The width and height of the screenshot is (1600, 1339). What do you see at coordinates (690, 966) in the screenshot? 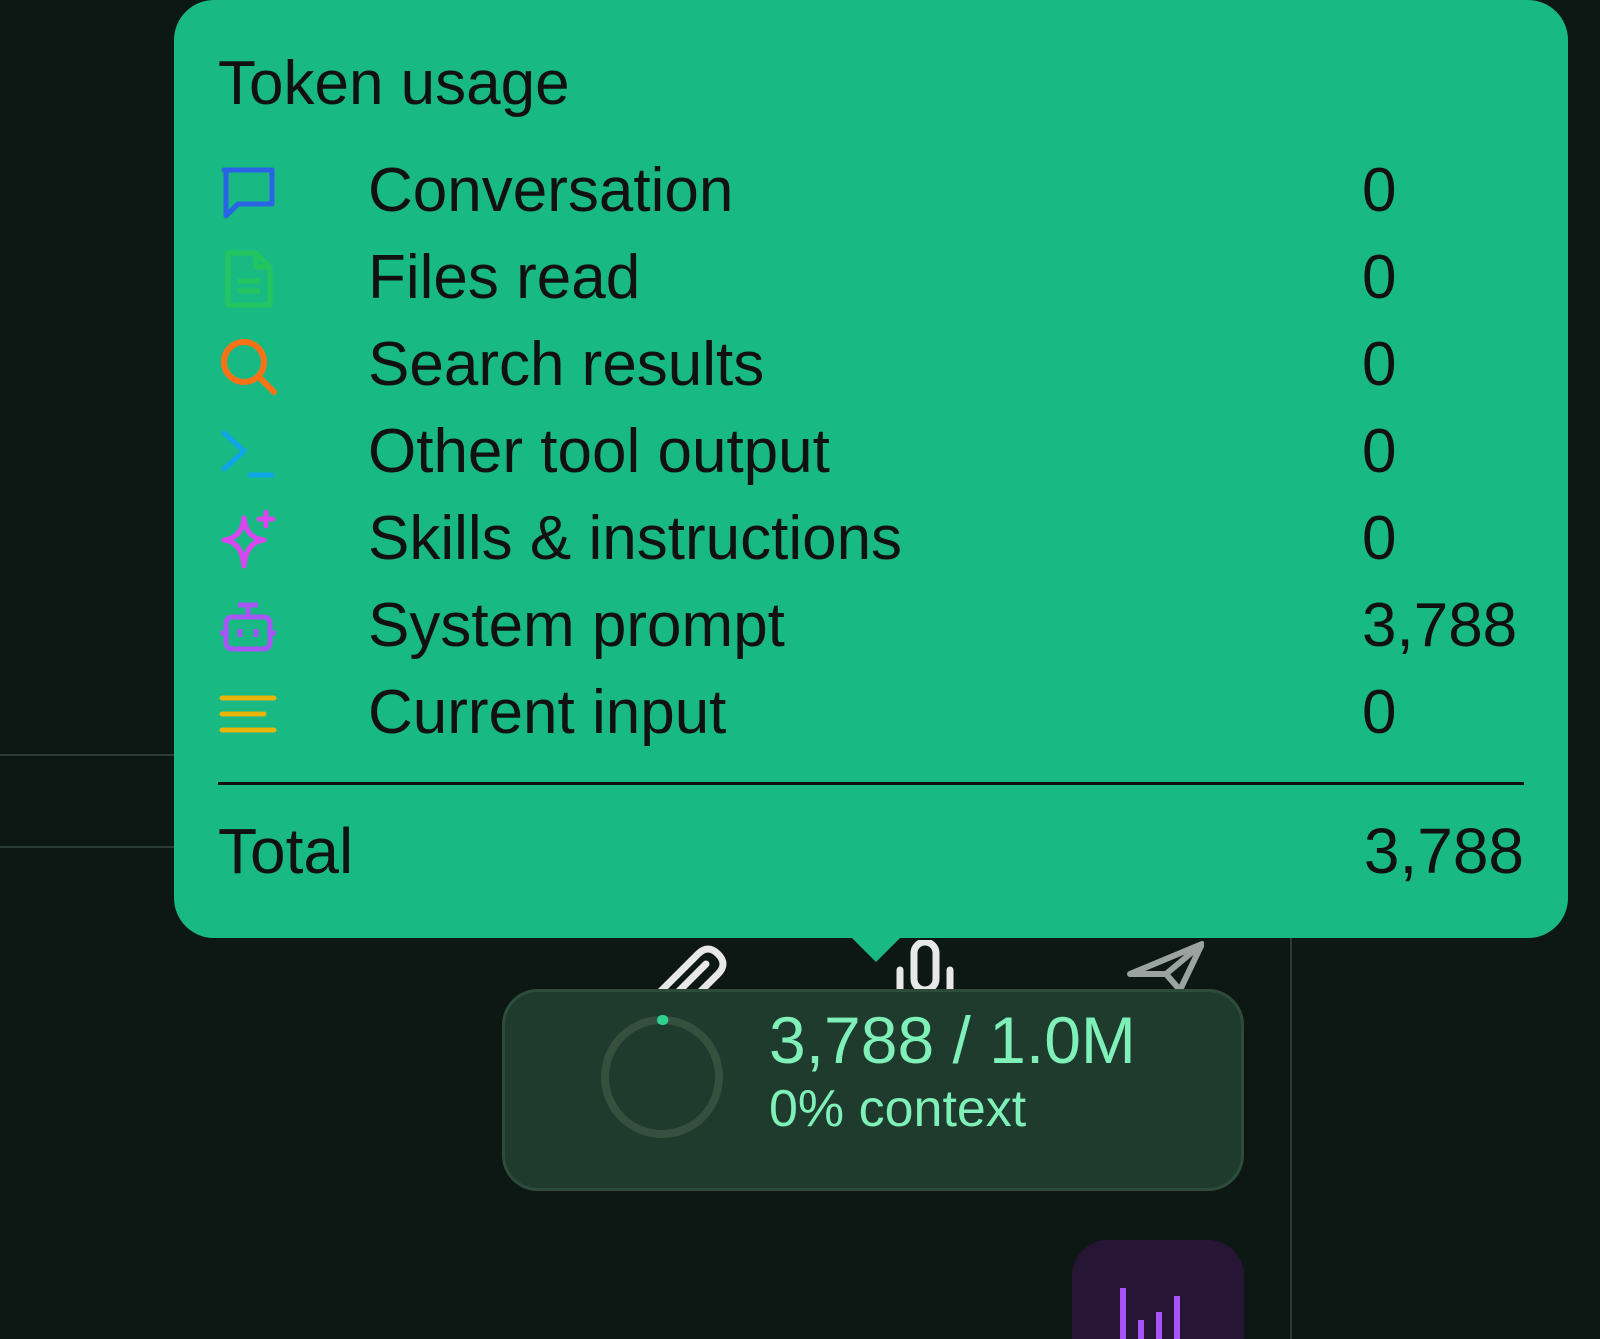
I see `paperclip-icon` at bounding box center [690, 966].